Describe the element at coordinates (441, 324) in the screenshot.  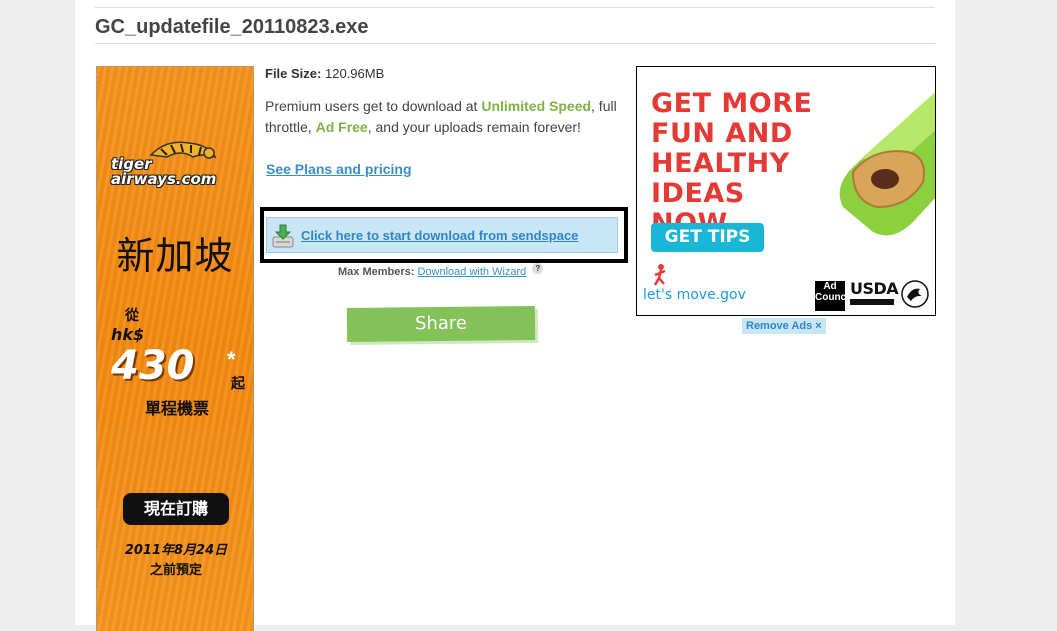
I see `share-button: Share` at that location.